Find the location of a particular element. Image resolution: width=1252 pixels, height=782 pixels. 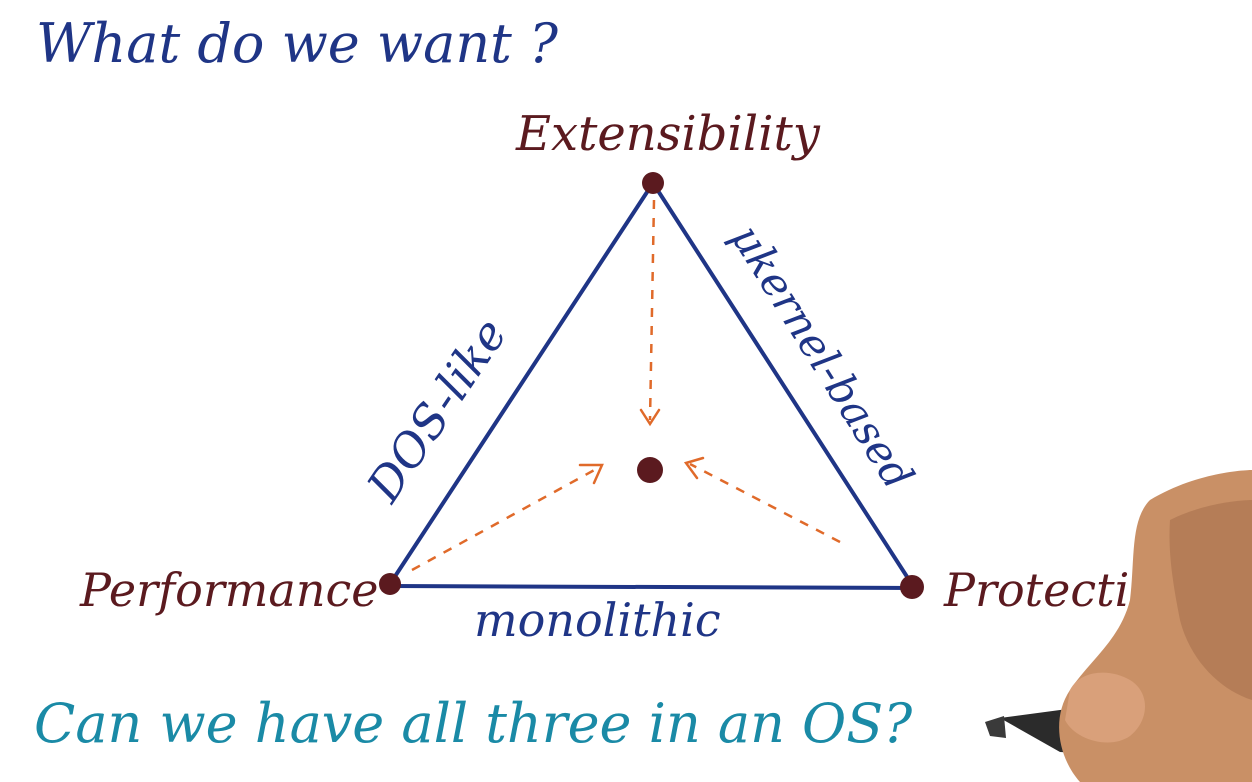

node-right is located at coordinates (912, 587).